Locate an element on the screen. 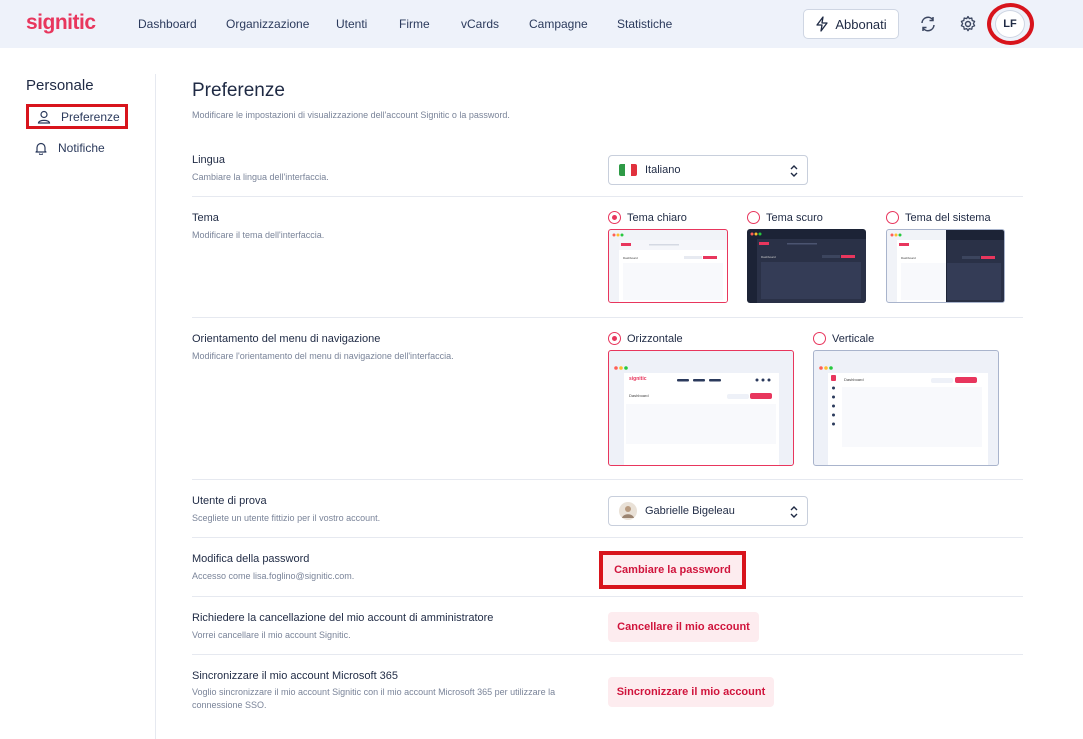  radio-orizzontale: Orizzontale is located at coordinates (645, 338).